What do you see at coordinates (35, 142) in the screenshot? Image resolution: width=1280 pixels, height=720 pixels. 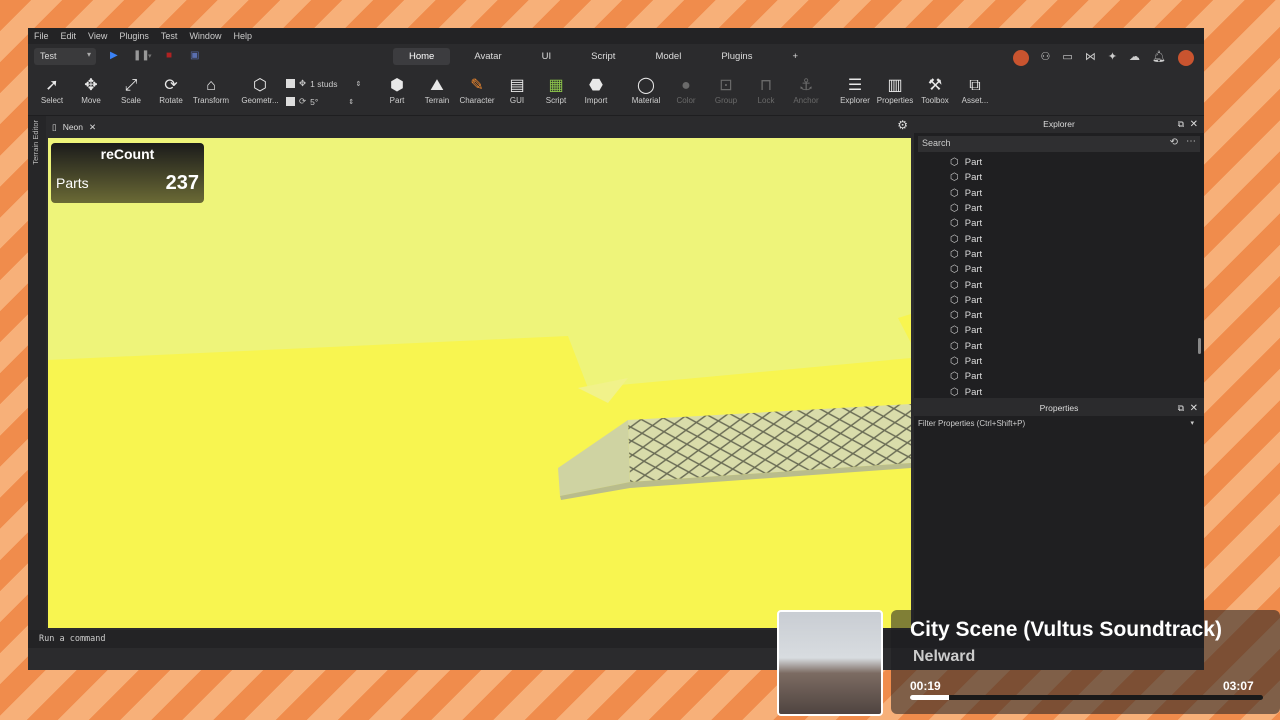 I see `terrain-editor-tab: Terrain Editor` at bounding box center [35, 142].